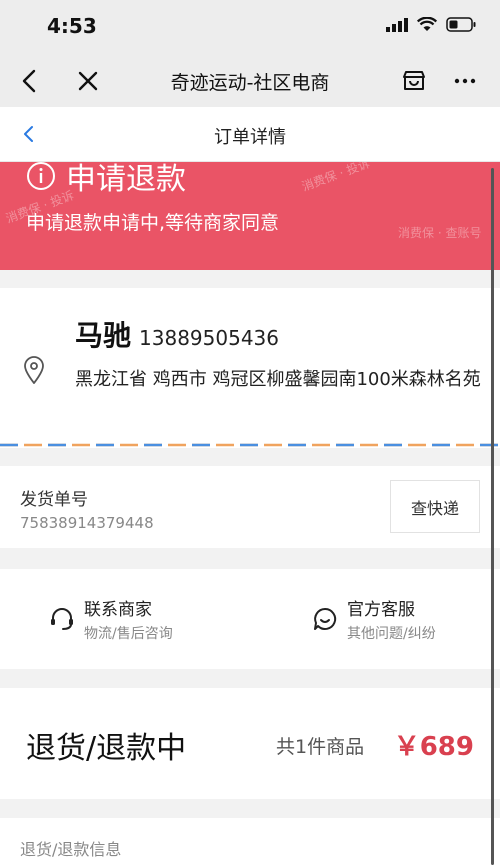 This screenshot has height=865, width=500. I want to click on page-header: 订单详情, so click(250, 134).